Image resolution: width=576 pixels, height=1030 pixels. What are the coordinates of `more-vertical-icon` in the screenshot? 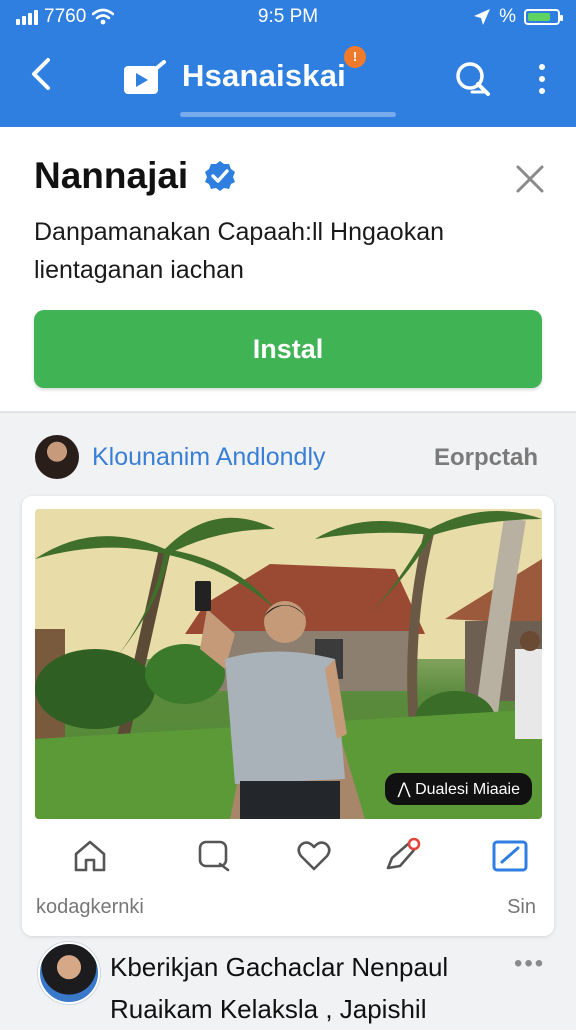 It's located at (542, 79).